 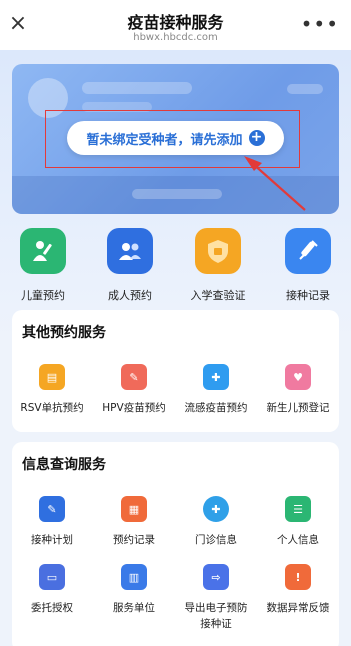 I want to click on quick-adult-booking: 成人预约, so click(x=130, y=265).